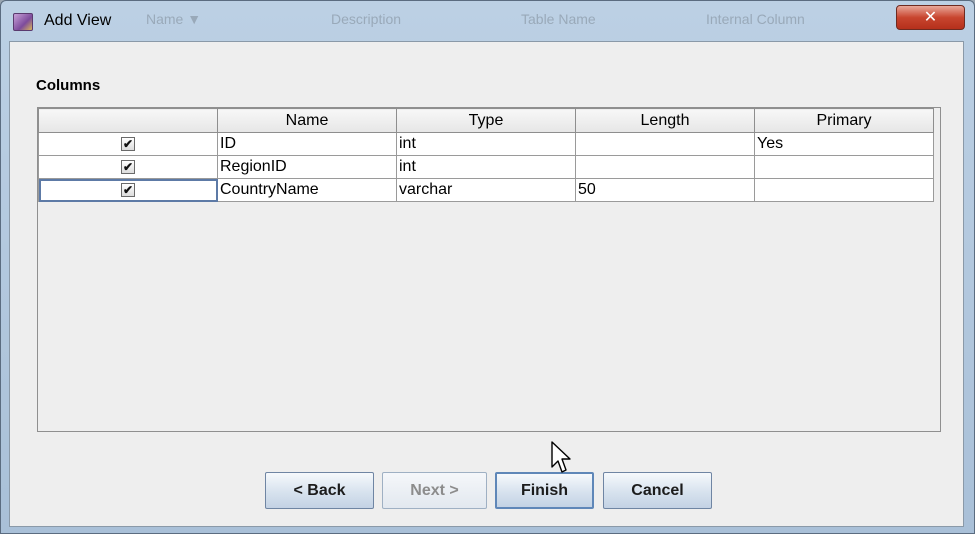  What do you see at coordinates (174, 19) in the screenshot?
I see `ghost-header-name: Name ▼` at bounding box center [174, 19].